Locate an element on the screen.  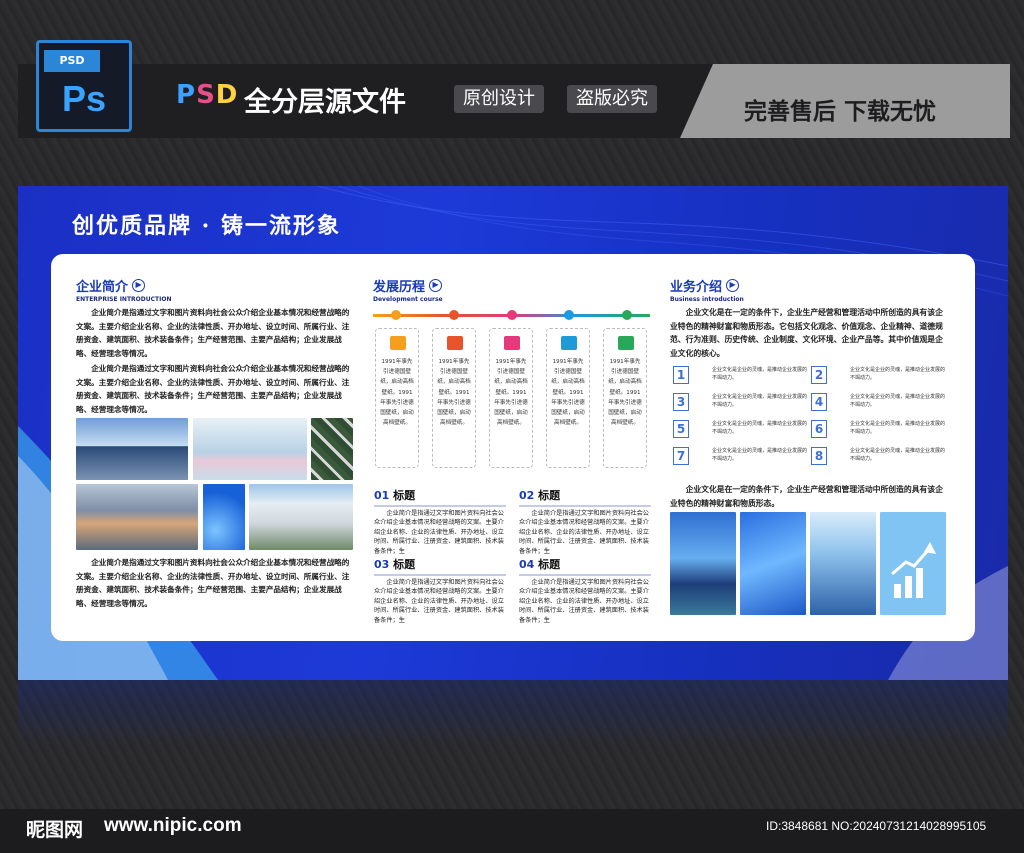
business-number-1: 1 is located at coordinates (681, 375).